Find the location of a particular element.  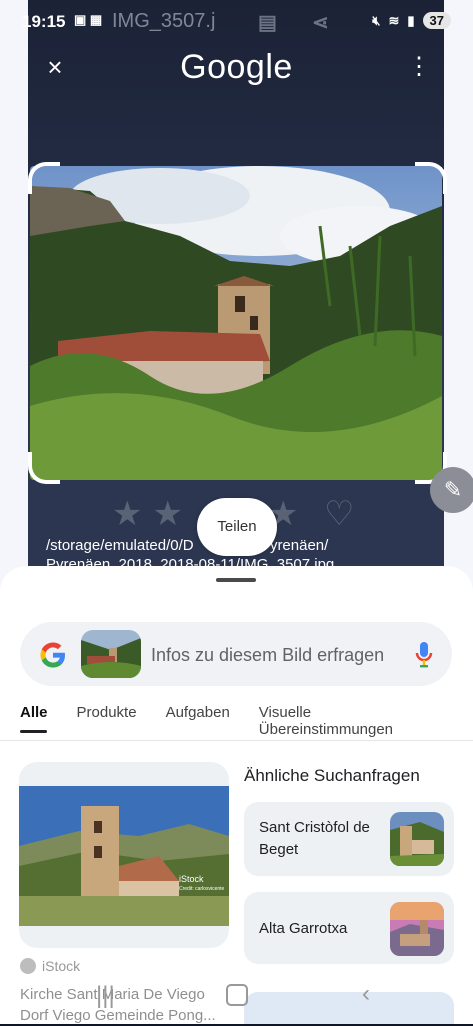

gallery-icon: ▣ ▦ is located at coordinates (88, 19).